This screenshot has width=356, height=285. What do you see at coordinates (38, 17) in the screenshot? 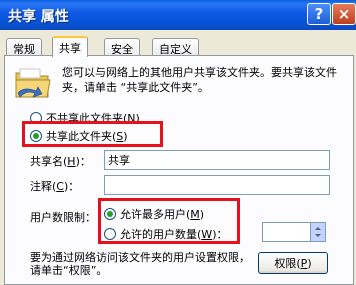
I see `window-title: 共享 属性` at bounding box center [38, 17].